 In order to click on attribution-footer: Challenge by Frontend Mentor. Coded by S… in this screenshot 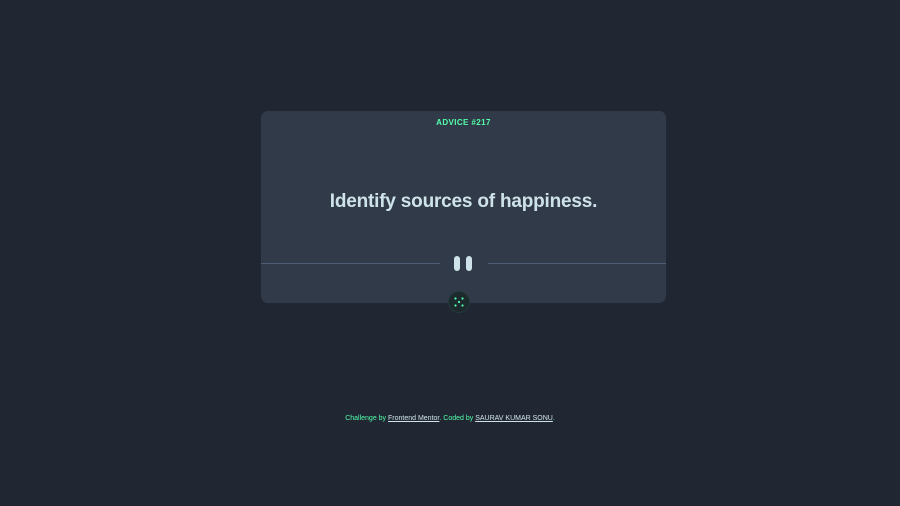, I will do `click(450, 418)`.